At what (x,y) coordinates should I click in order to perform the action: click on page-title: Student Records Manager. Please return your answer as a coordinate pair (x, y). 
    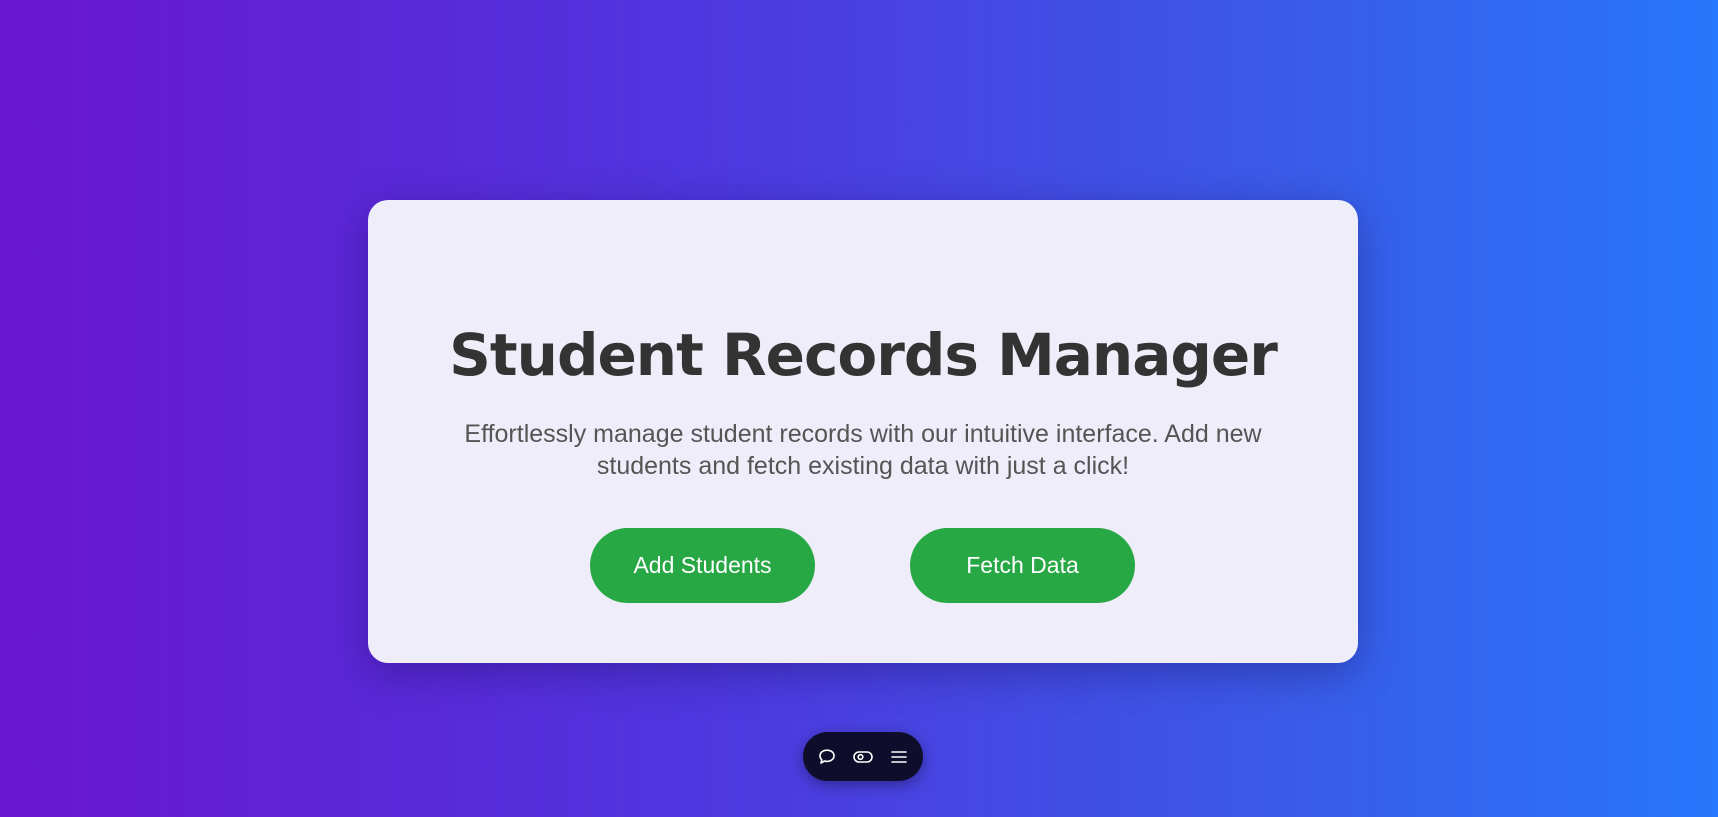
    Looking at the image, I should click on (863, 355).